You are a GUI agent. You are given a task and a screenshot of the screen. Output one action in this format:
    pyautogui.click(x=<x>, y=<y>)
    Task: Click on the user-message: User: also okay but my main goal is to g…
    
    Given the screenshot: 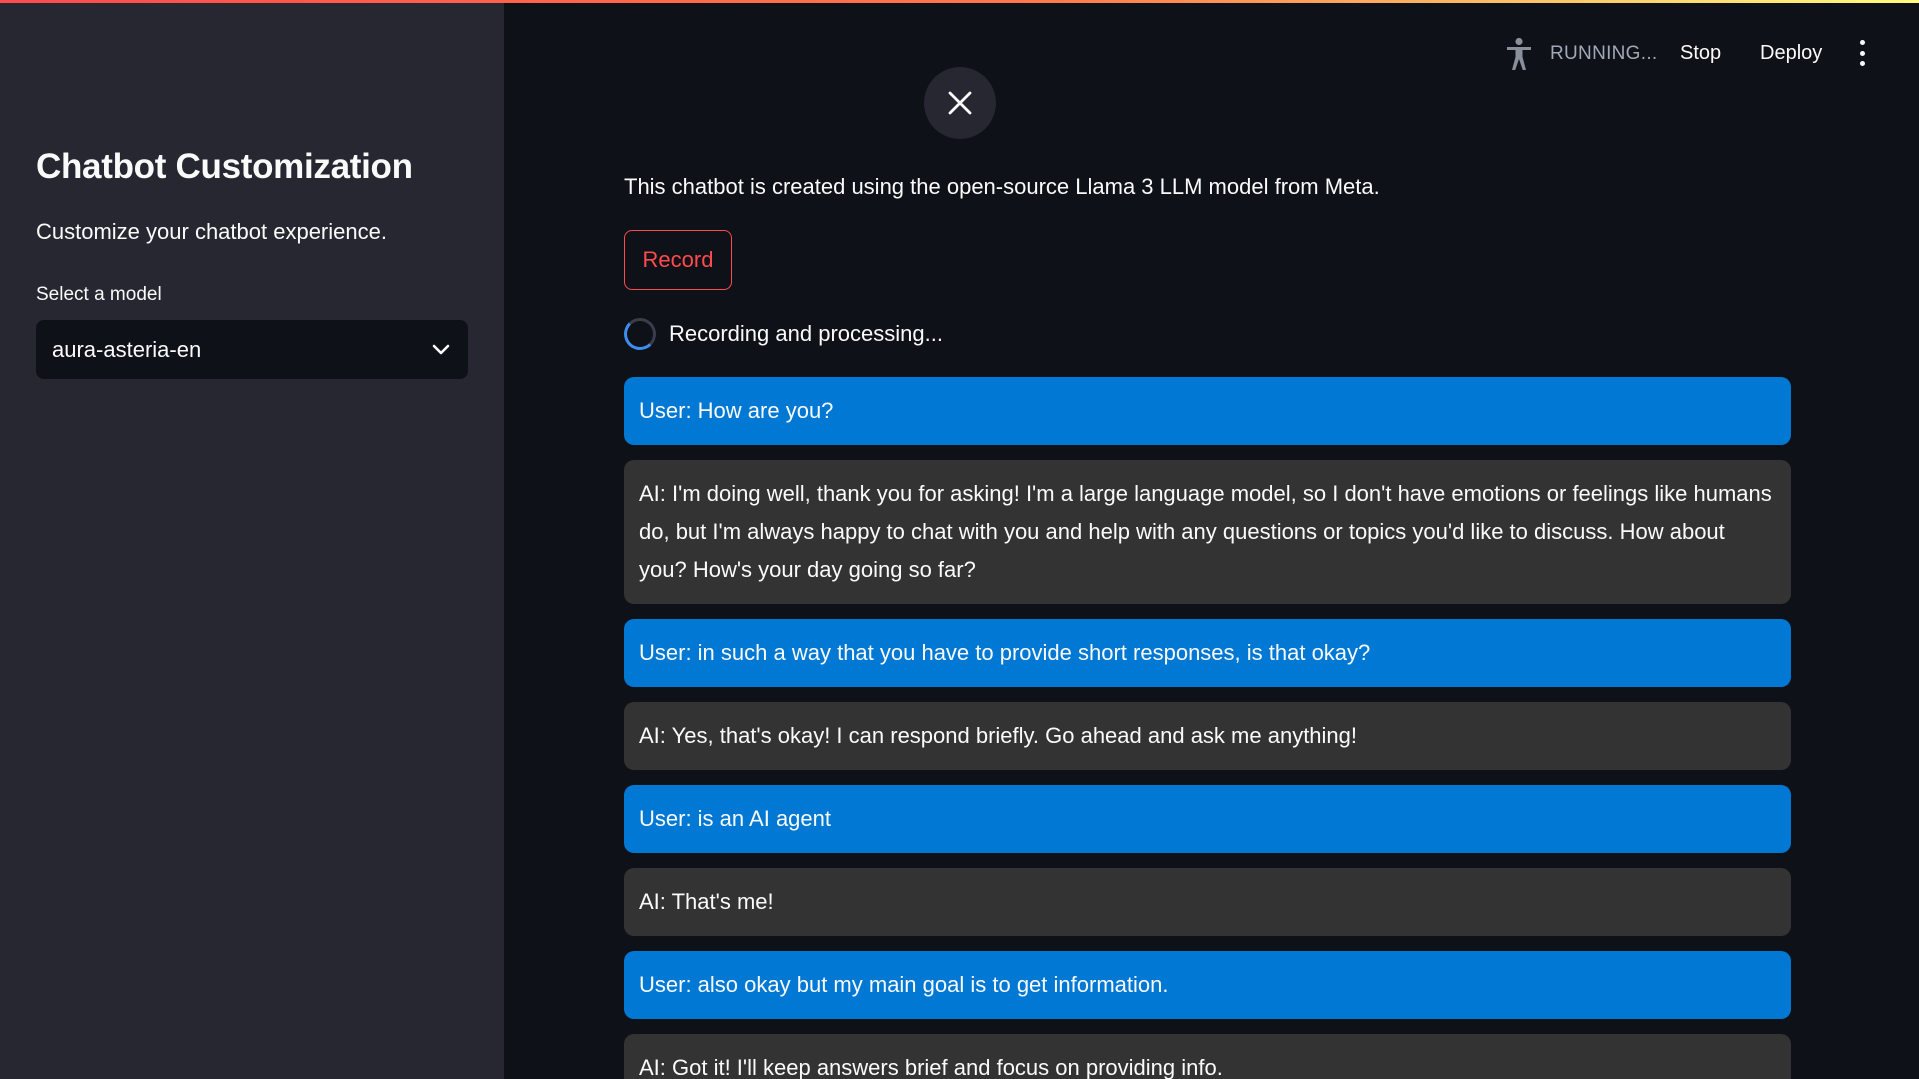 What is the action you would take?
    pyautogui.click(x=1207, y=985)
    